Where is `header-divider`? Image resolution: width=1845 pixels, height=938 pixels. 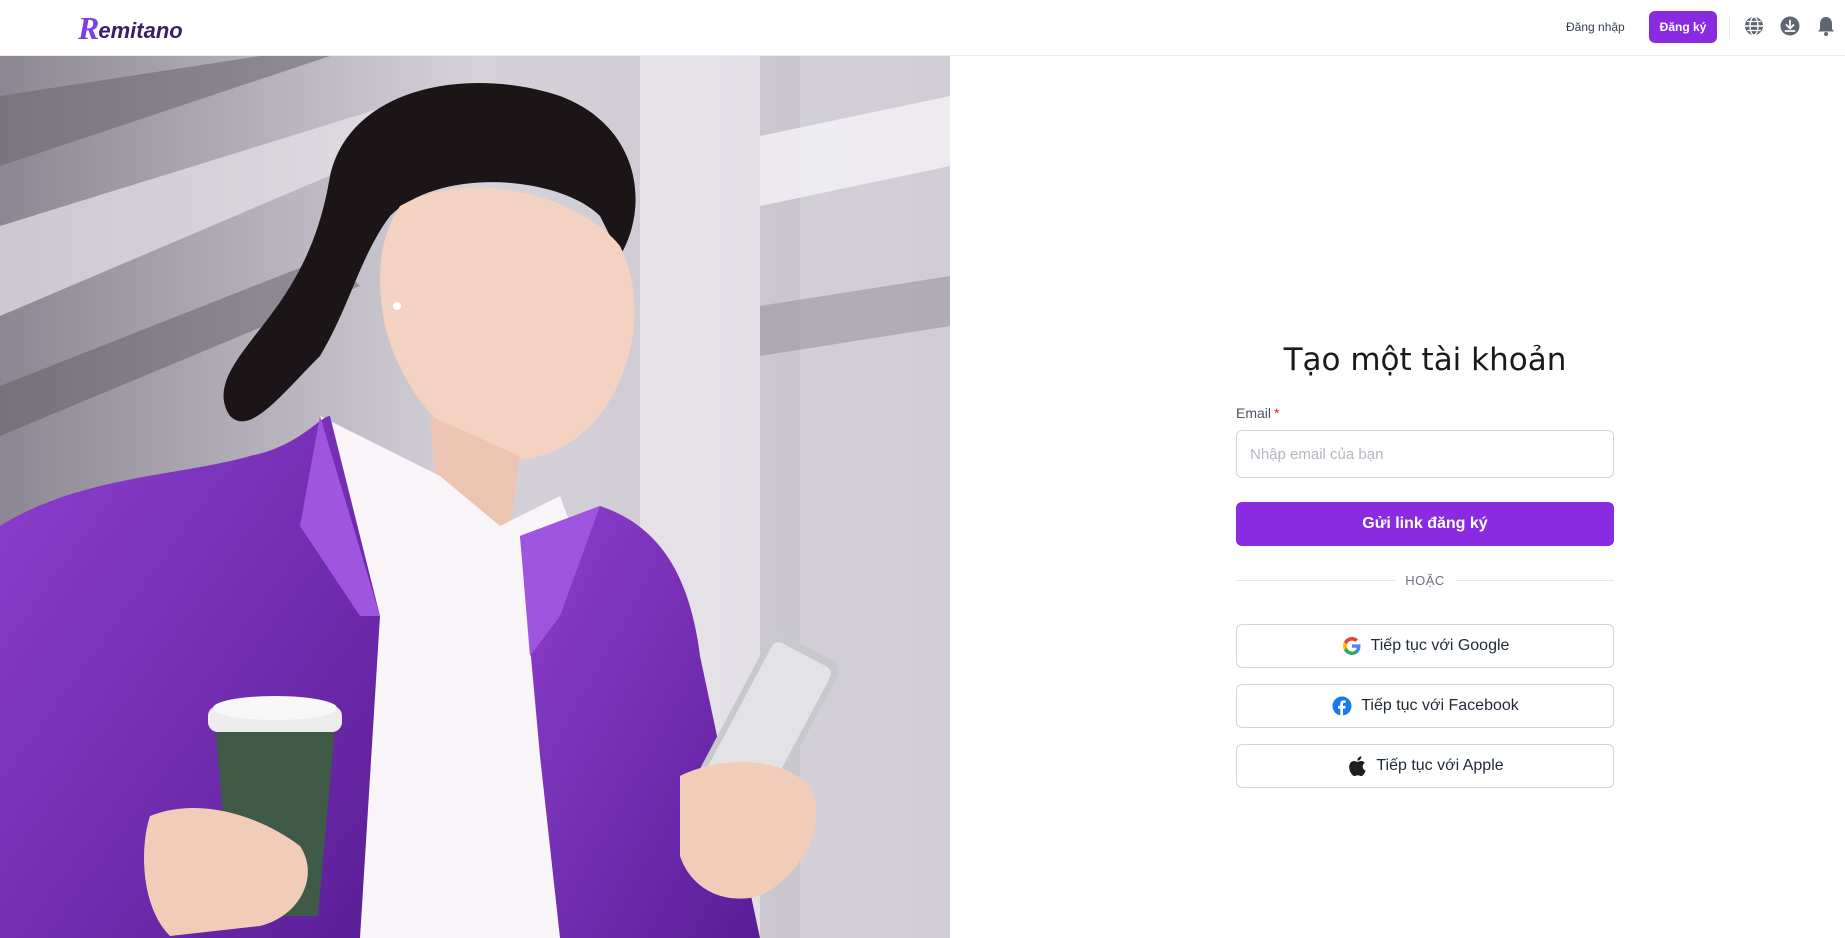 header-divider is located at coordinates (1729, 27).